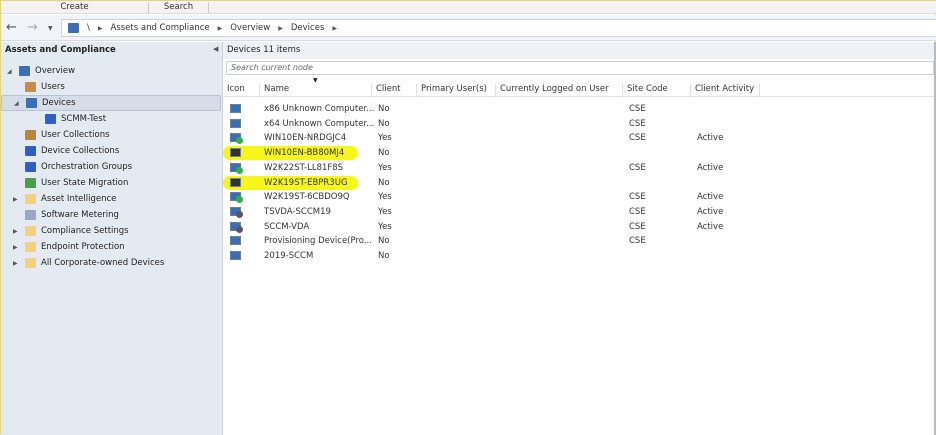 The image size is (936, 435). I want to click on table-row: 2019-SCCM No, so click(578, 256).